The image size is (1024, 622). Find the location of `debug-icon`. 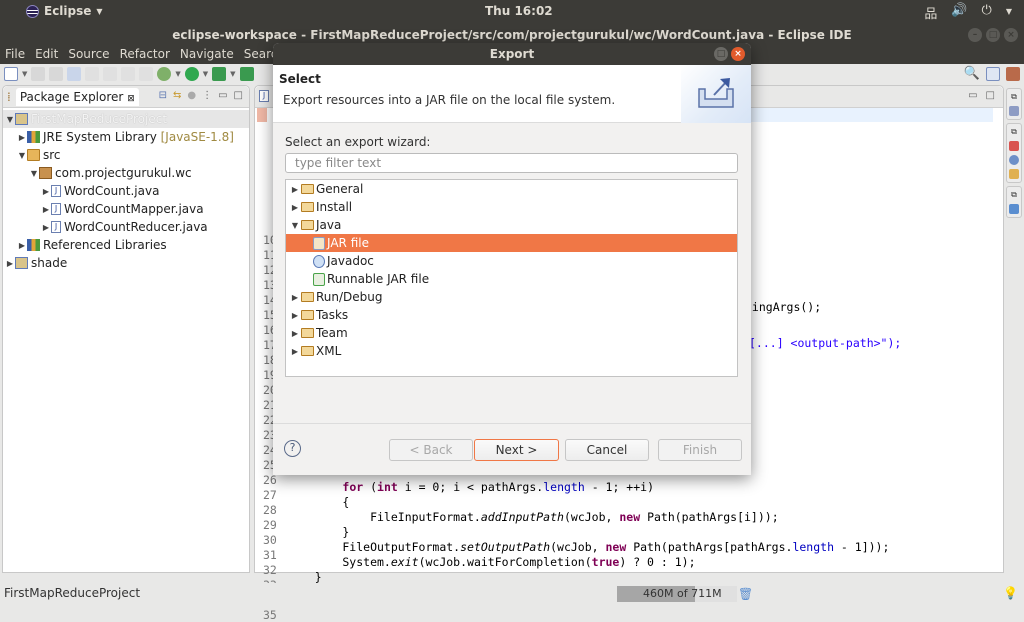

debug-icon is located at coordinates (164, 74).